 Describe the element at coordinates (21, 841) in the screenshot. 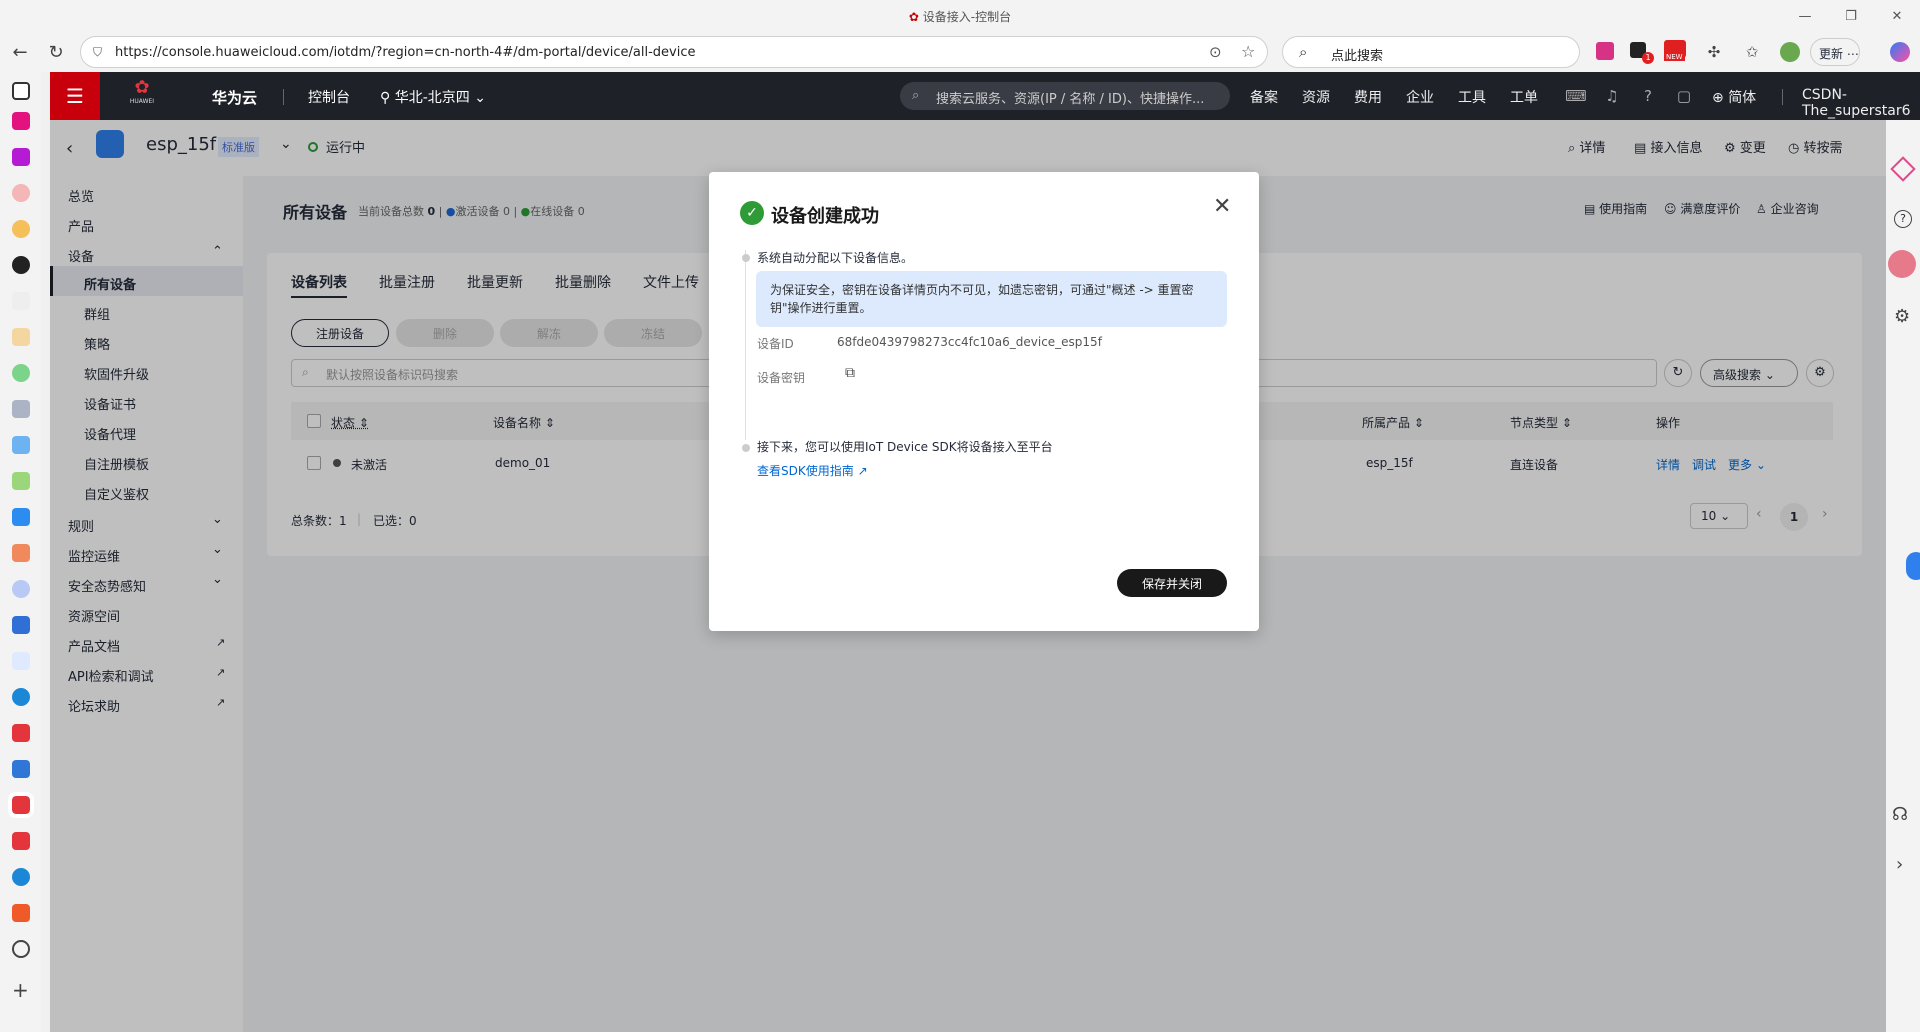

I see `huawei-app2-icon` at that location.